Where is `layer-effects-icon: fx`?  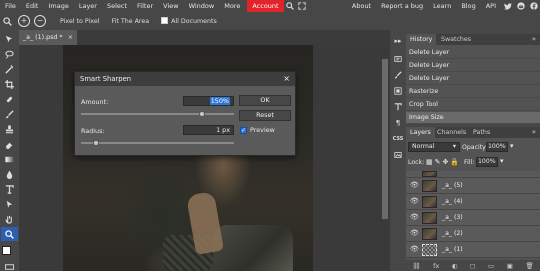
layer-effects-icon: fx is located at coordinates (436, 266).